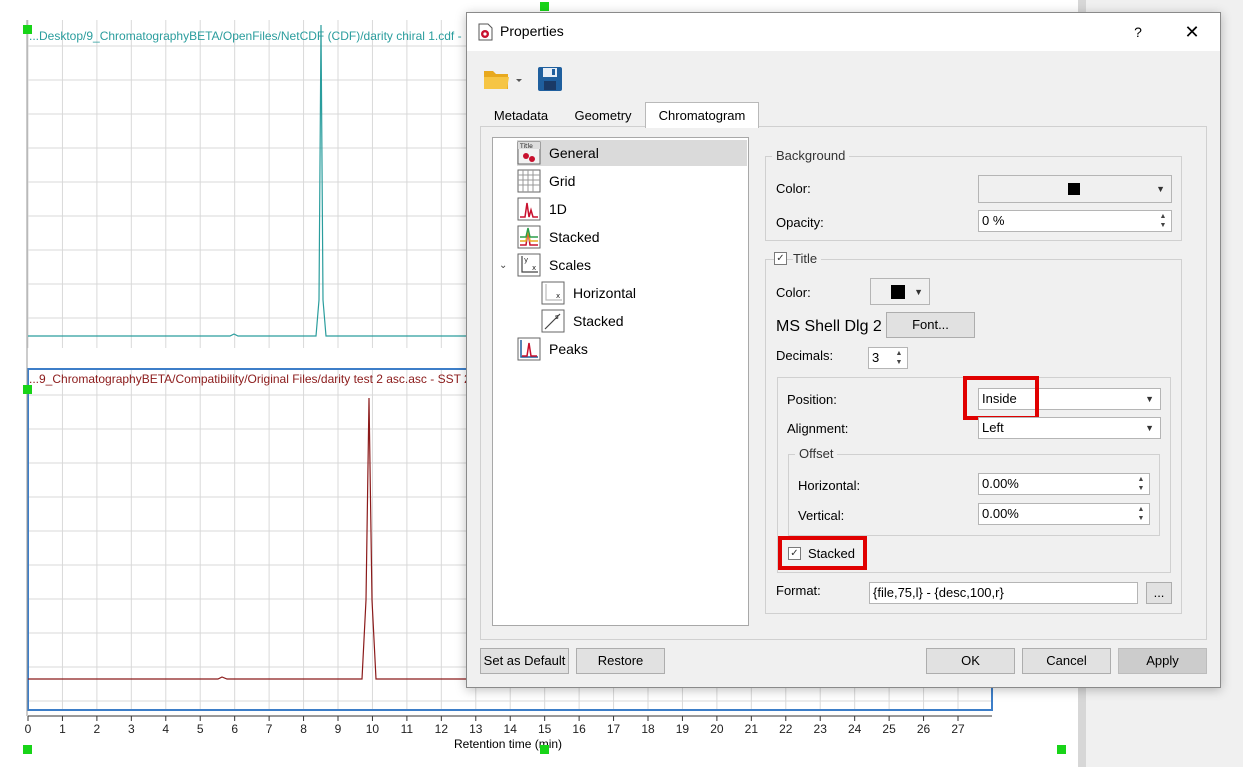 The width and height of the screenshot is (1243, 767). Describe the element at coordinates (807, 258) in the screenshot. I see `title-group-label: Title` at that location.